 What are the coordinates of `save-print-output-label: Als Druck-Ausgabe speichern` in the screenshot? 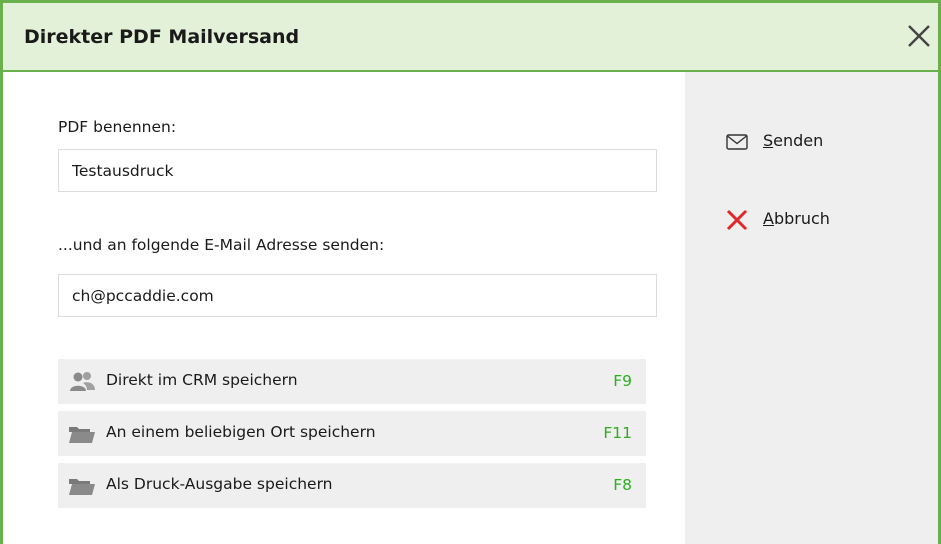 It's located at (219, 484).